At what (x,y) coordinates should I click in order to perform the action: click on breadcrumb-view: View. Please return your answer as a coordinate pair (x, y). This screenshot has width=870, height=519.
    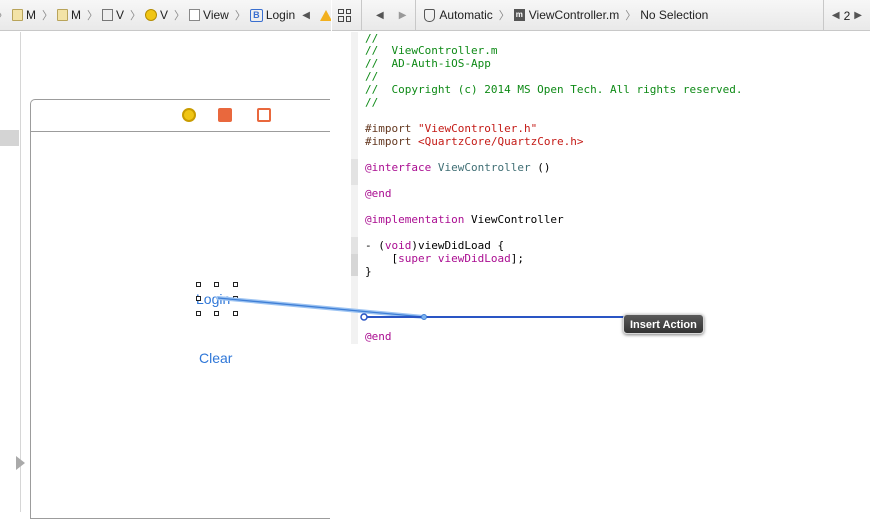
    Looking at the image, I should click on (209, 15).